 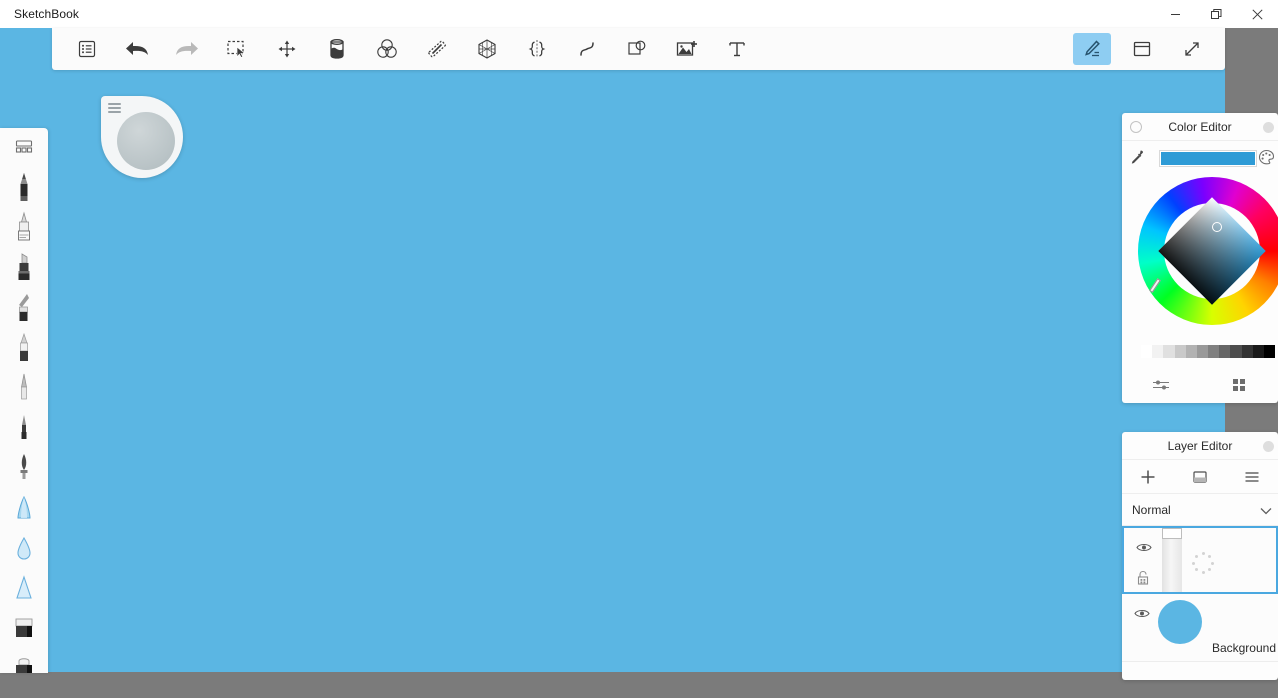 What do you see at coordinates (24, 148) in the screenshot?
I see `brush-library-button` at bounding box center [24, 148].